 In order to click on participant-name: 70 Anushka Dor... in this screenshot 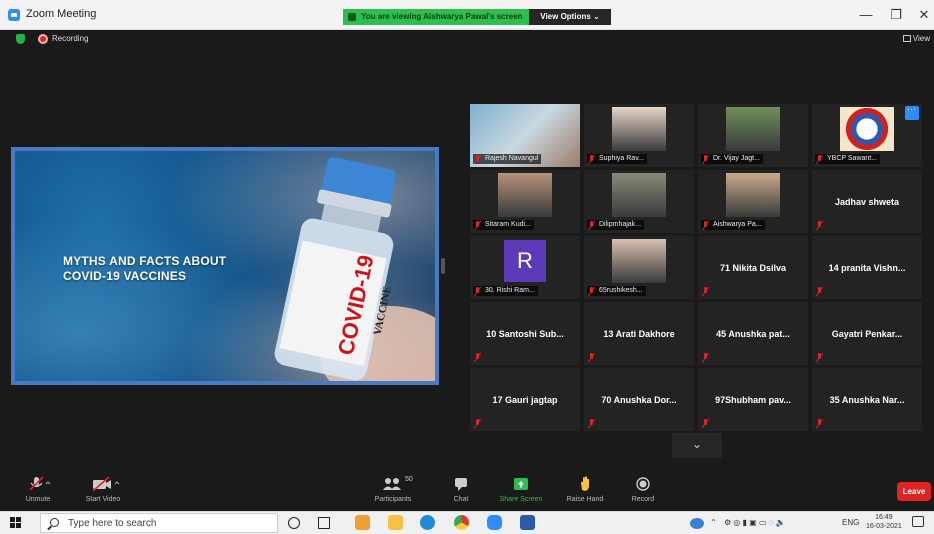, I will do `click(639, 399)`.